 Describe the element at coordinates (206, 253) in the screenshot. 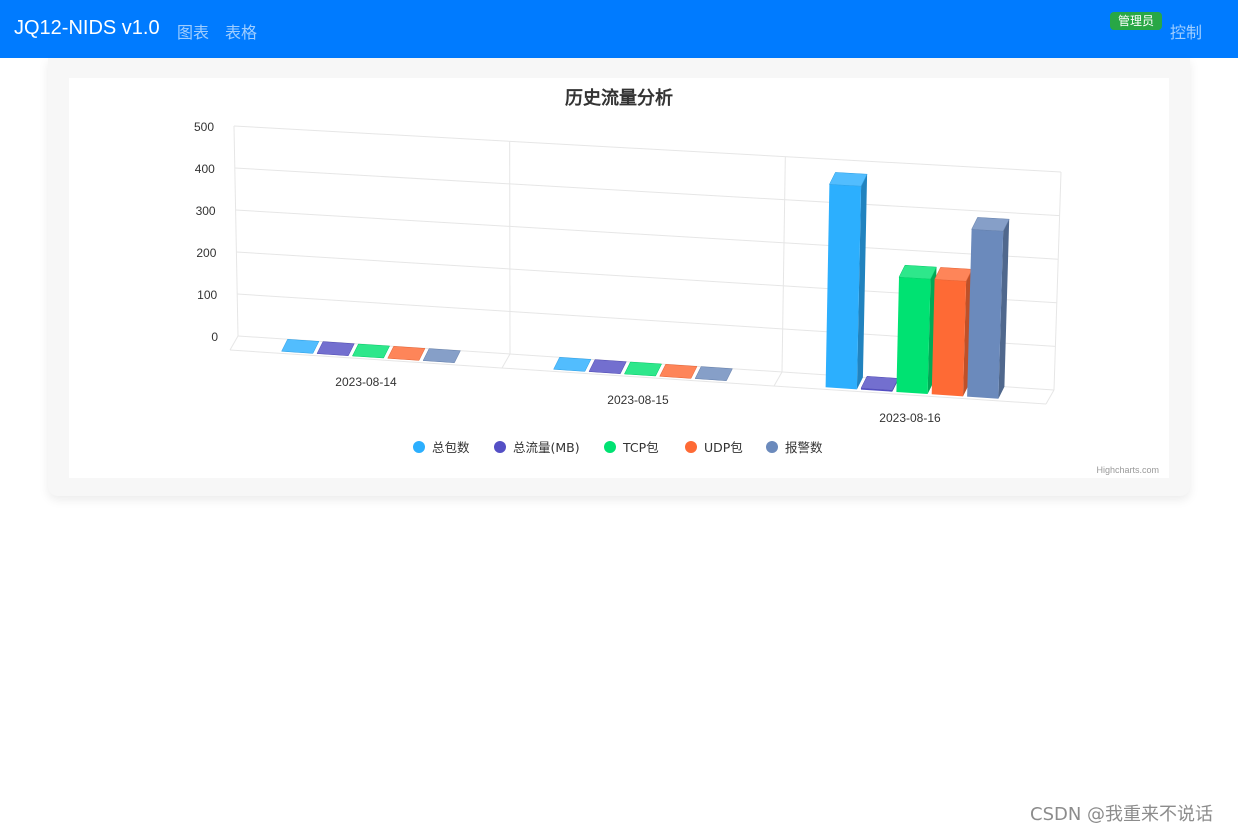

I see `y-tick-label: 200` at that location.